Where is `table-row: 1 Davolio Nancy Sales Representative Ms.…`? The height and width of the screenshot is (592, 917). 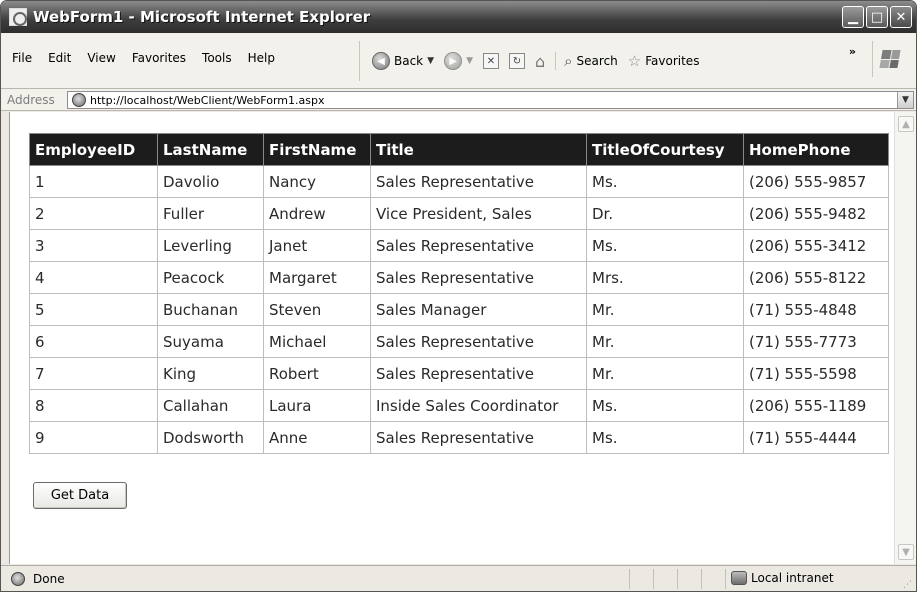 table-row: 1 Davolio Nancy Sales Representative Ms.… is located at coordinates (459, 181).